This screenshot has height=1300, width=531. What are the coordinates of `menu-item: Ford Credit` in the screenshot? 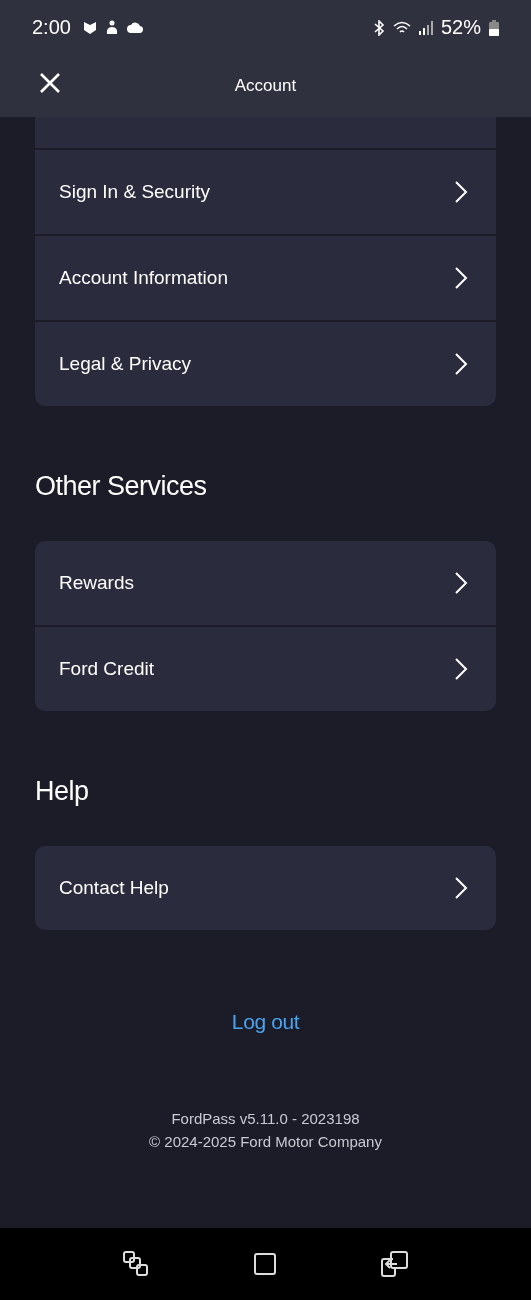 It's located at (265, 669).